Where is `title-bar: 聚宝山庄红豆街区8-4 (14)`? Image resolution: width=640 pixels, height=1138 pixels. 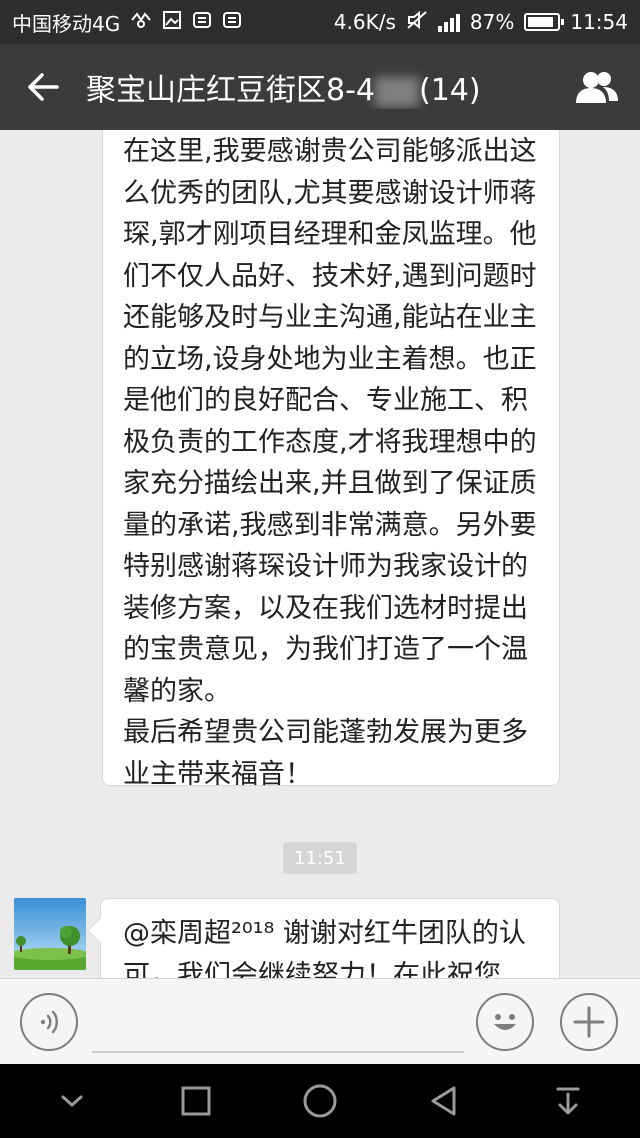 title-bar: 聚宝山庄红豆街区8-4 (14) is located at coordinates (320, 87).